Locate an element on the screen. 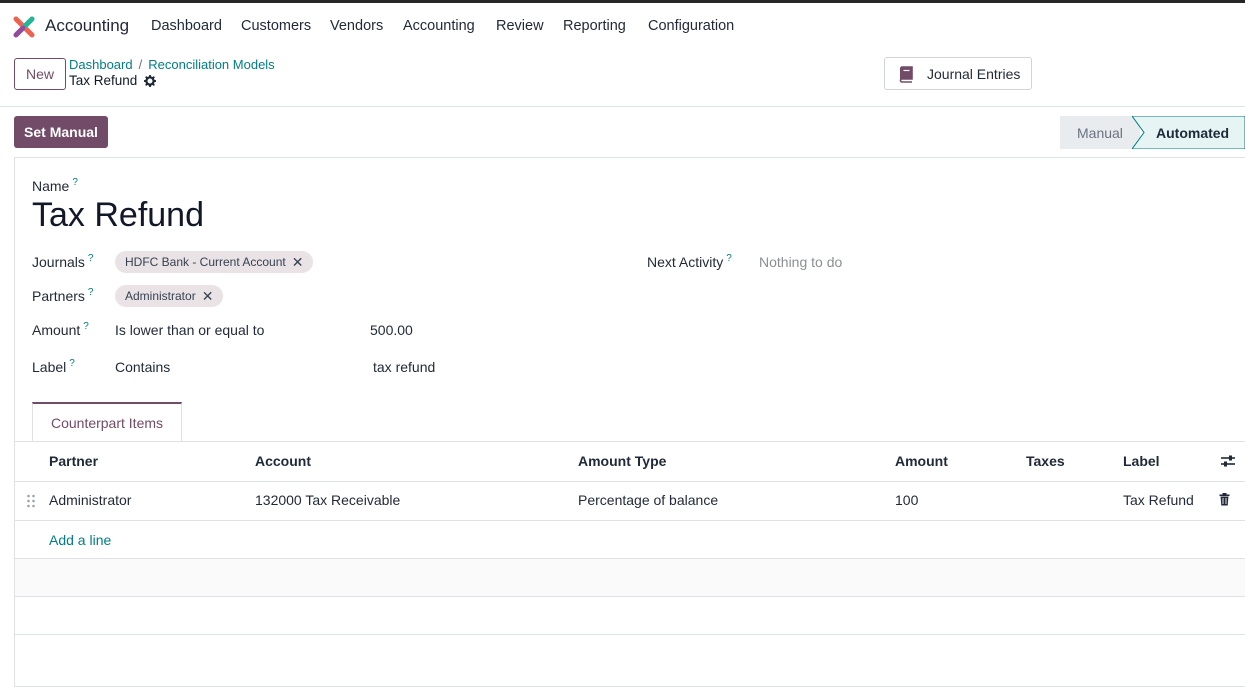 This screenshot has height=687, width=1245. menu-reporting: Reporting is located at coordinates (594, 26).